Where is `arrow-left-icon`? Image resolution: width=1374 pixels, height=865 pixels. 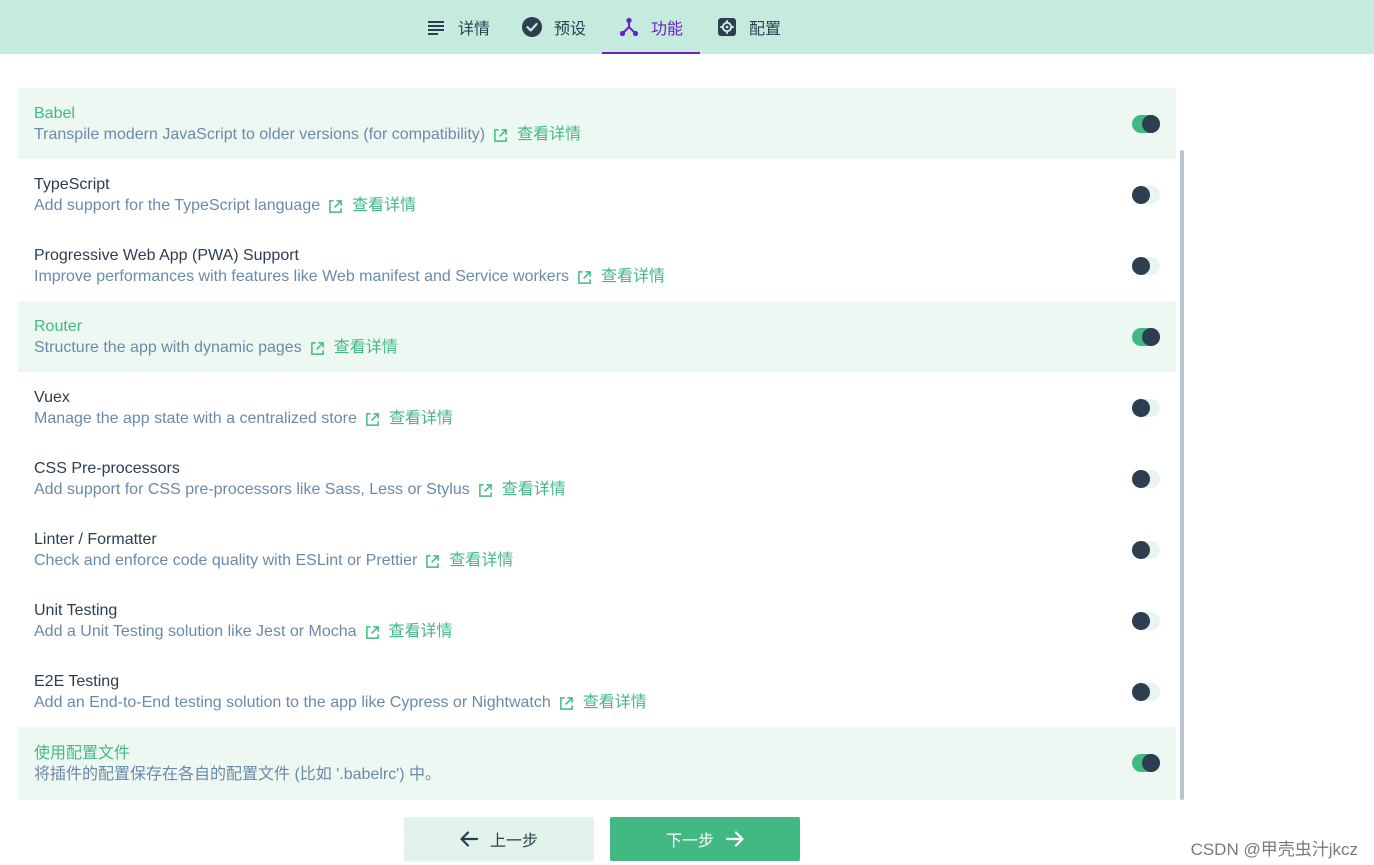 arrow-left-icon is located at coordinates (469, 839).